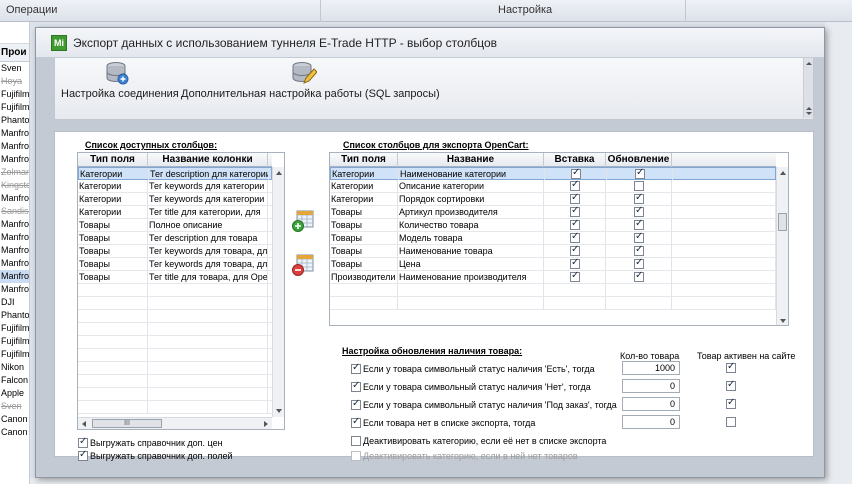 The height and width of the screenshot is (484, 852). I want to click on column-header: Название колонки, so click(208, 160).